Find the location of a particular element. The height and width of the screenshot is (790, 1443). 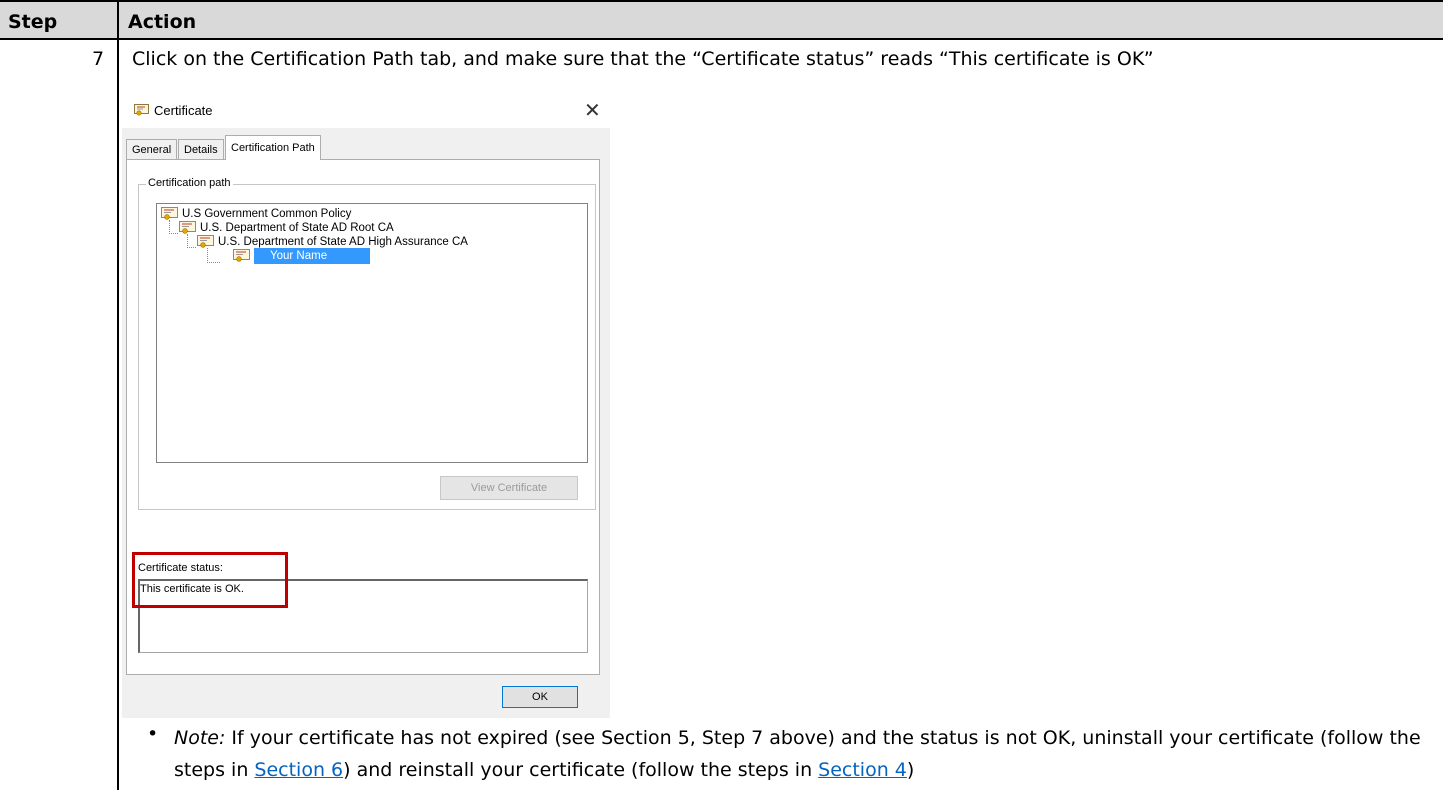

table-header-row: Step Action is located at coordinates (721, 20).